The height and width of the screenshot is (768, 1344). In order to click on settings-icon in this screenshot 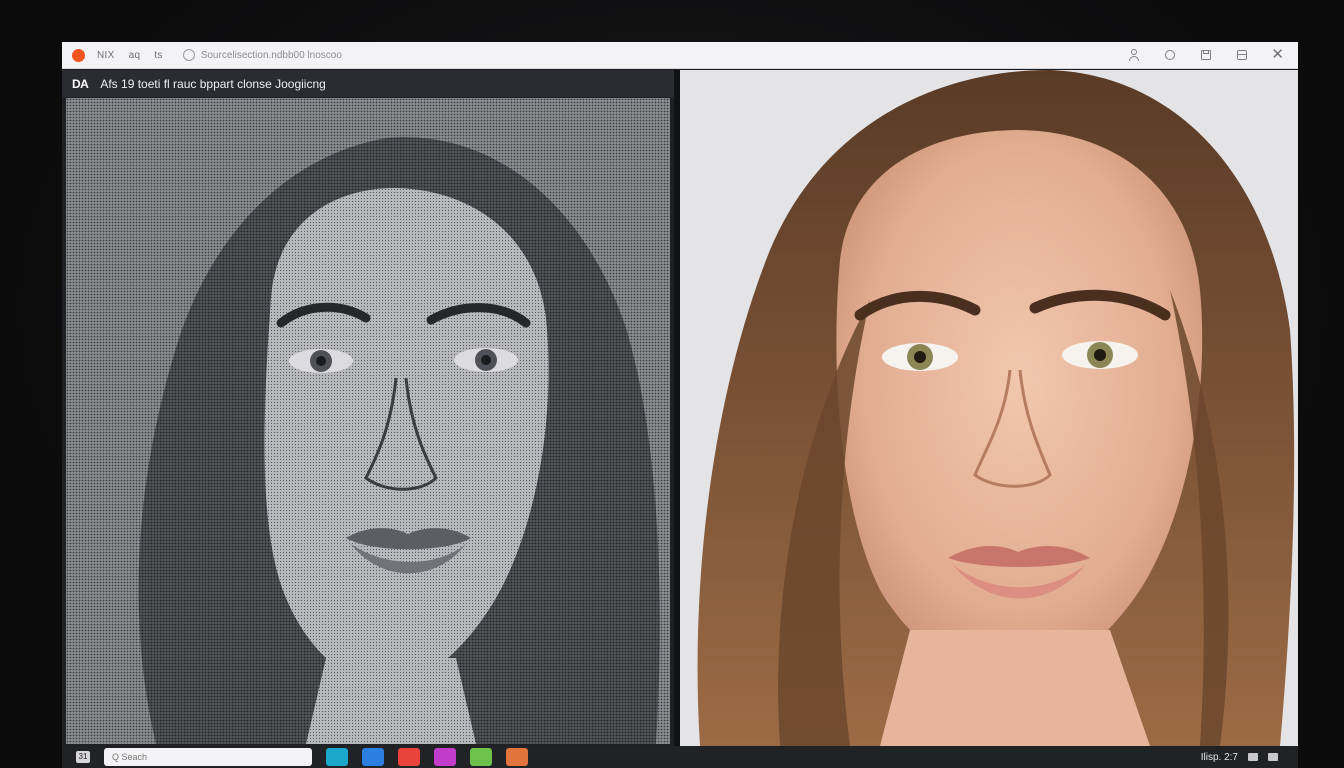, I will do `click(1170, 55)`.